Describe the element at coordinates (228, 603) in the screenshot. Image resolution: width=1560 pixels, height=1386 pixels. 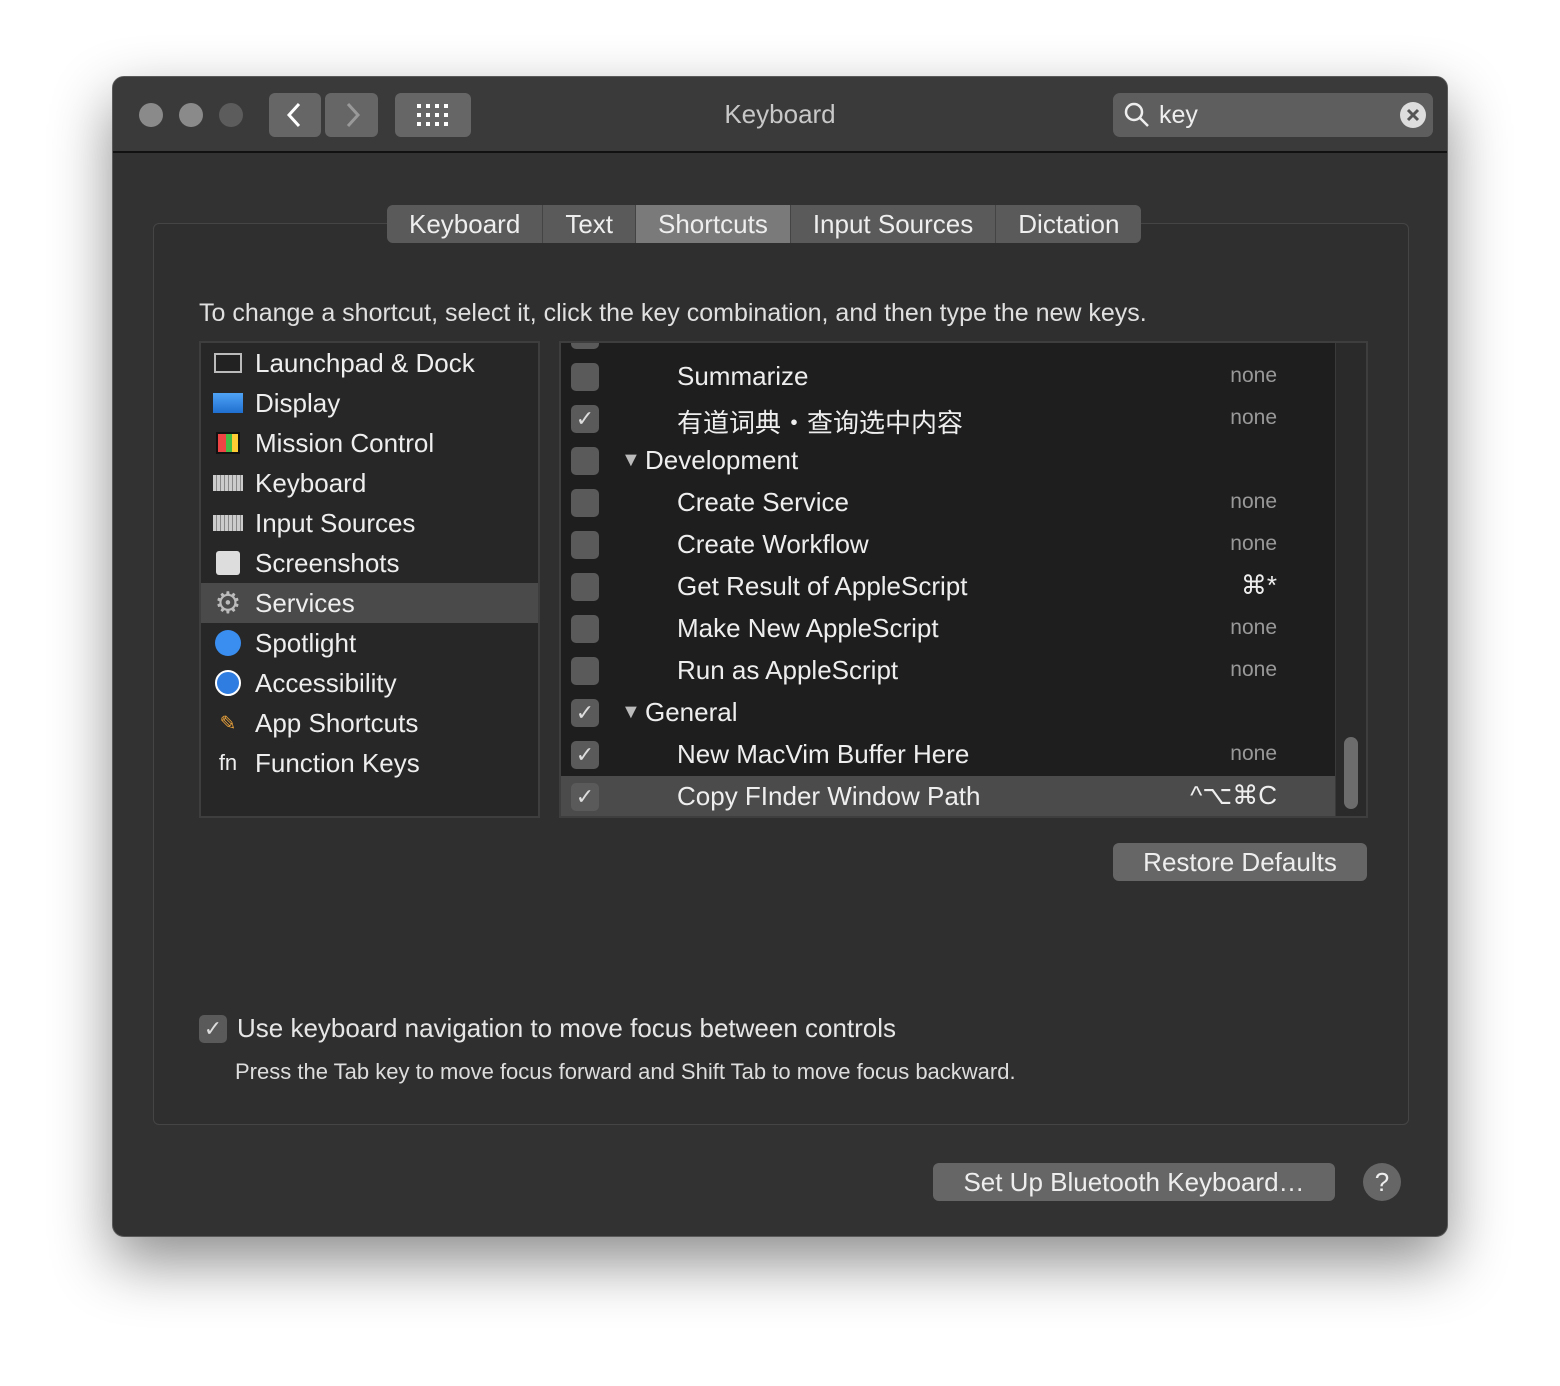
I see `gear-icon: ⚙` at that location.